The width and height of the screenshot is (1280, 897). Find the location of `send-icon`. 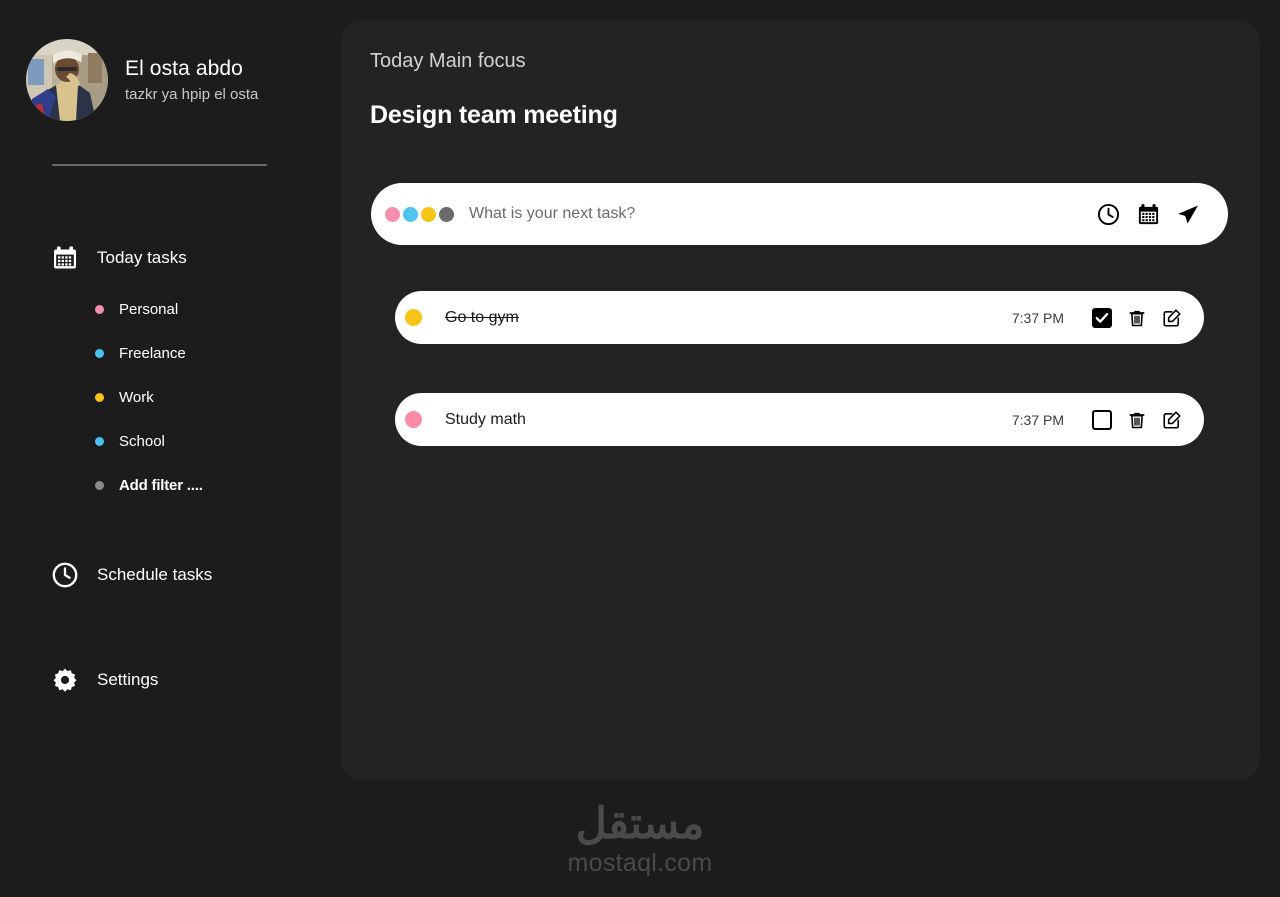

send-icon is located at coordinates (1188, 214).